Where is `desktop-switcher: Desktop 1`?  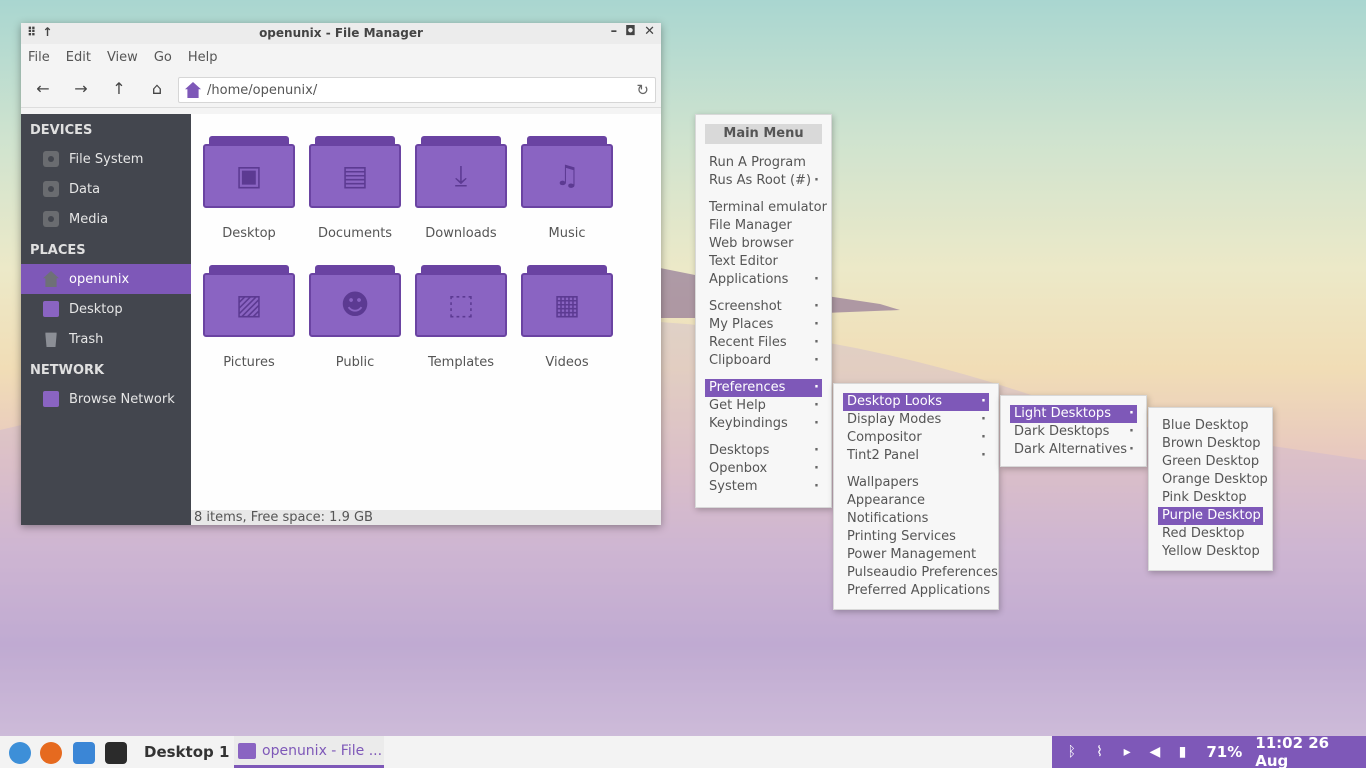 desktop-switcher: Desktop 1 is located at coordinates (186, 752).